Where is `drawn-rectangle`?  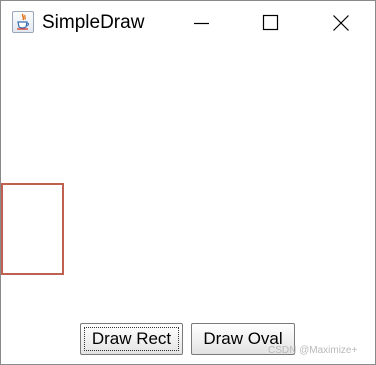 drawn-rectangle is located at coordinates (32, 229).